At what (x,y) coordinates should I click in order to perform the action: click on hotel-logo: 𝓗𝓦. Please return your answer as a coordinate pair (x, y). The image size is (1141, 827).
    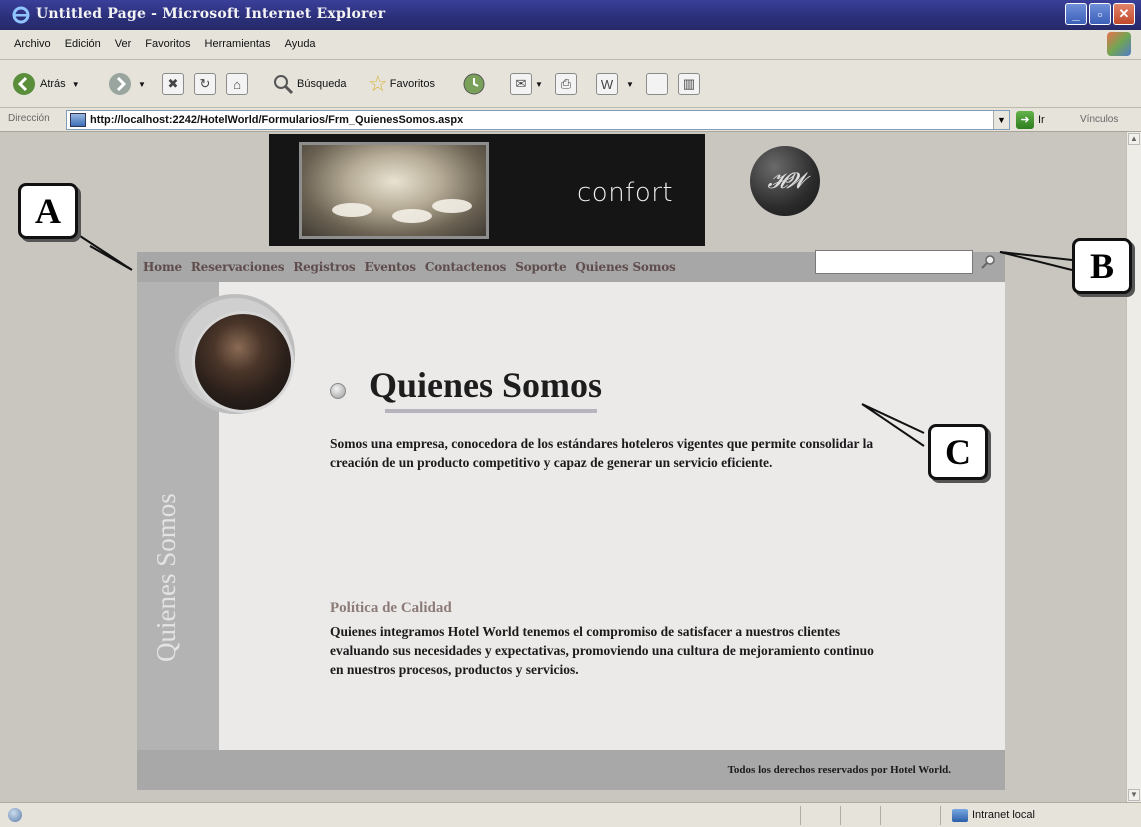
    Looking at the image, I should click on (785, 181).